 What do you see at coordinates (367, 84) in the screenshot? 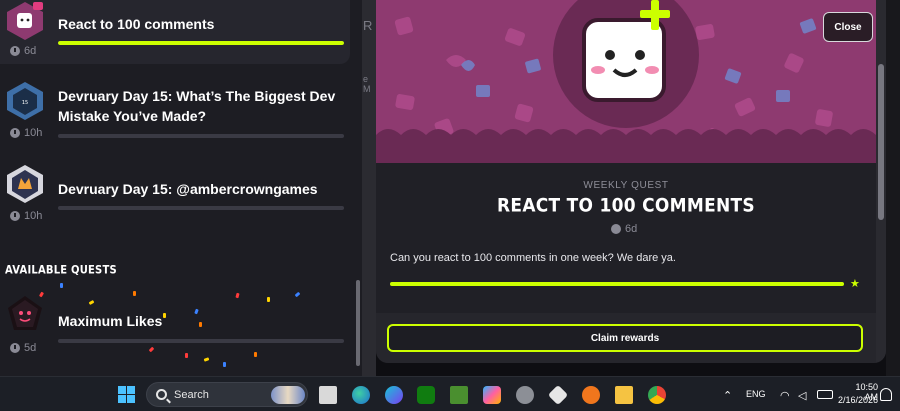
I see `background-text: e M` at bounding box center [367, 84].